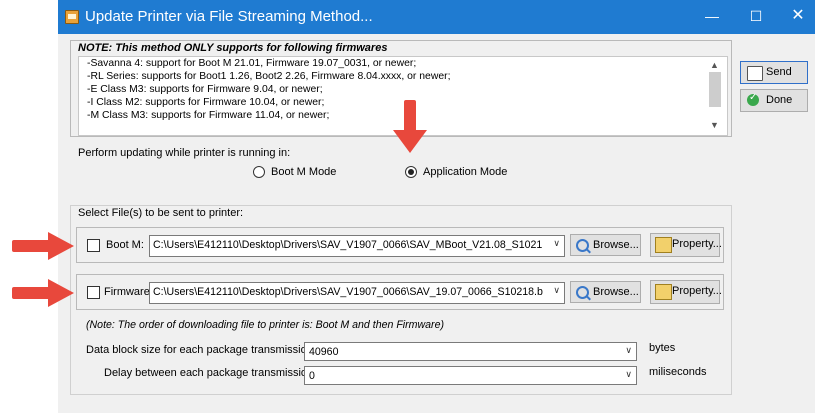 The height and width of the screenshot is (413, 815). I want to click on send-button: Send, so click(774, 72).